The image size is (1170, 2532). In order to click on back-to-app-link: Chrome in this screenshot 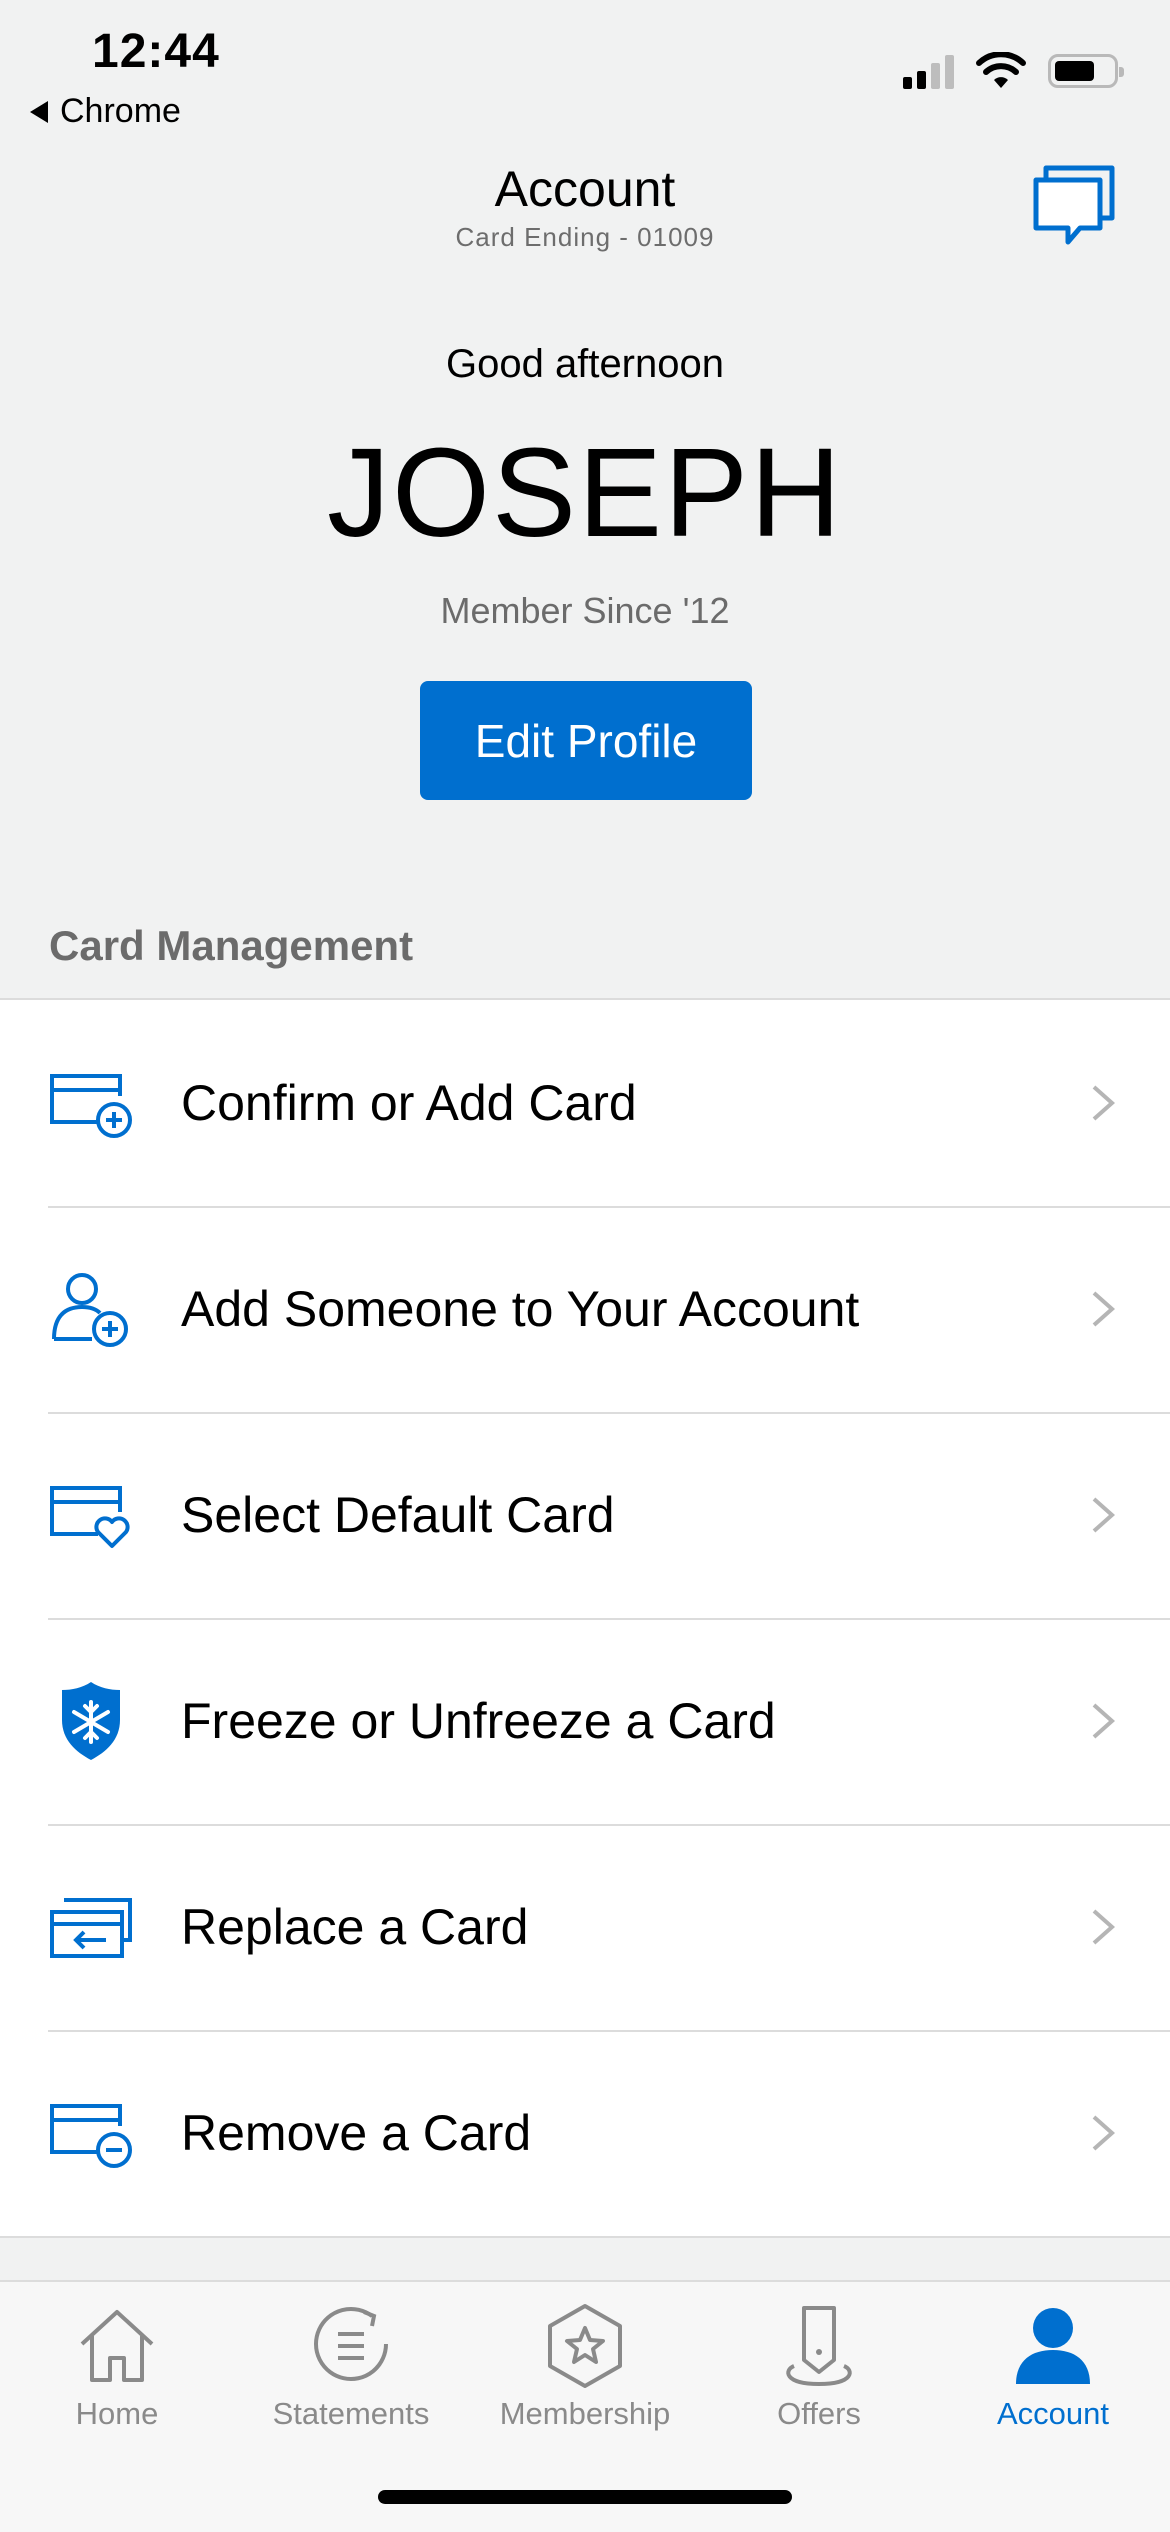, I will do `click(105, 111)`.